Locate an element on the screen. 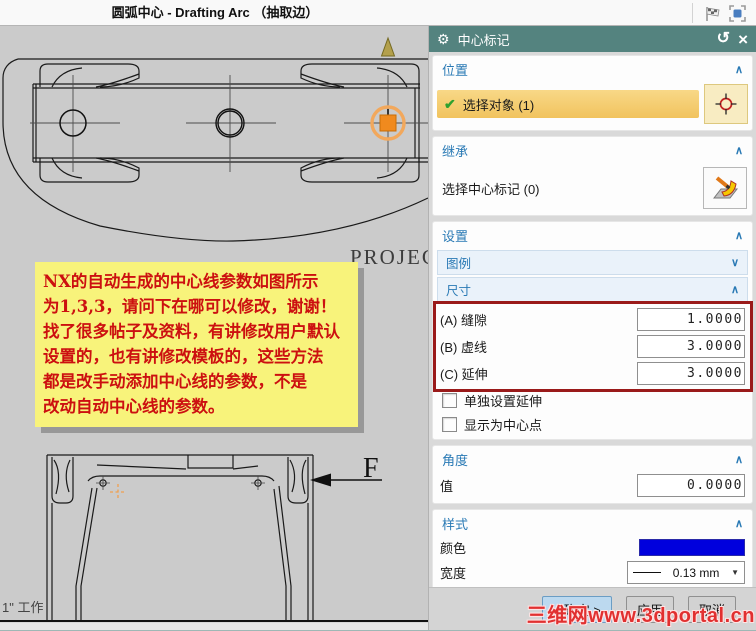  point-target-button is located at coordinates (726, 104).